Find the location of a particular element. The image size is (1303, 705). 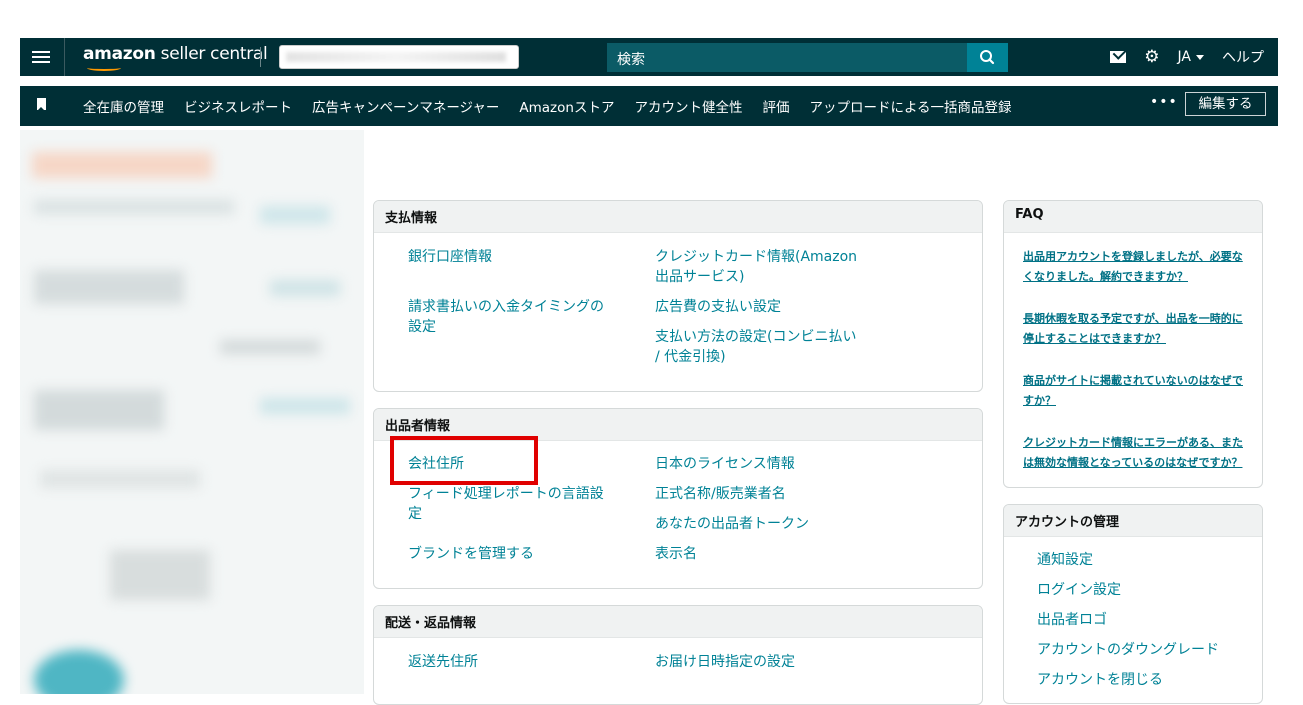

link-close-account: アカウントを閉じる is located at coordinates (1100, 680).